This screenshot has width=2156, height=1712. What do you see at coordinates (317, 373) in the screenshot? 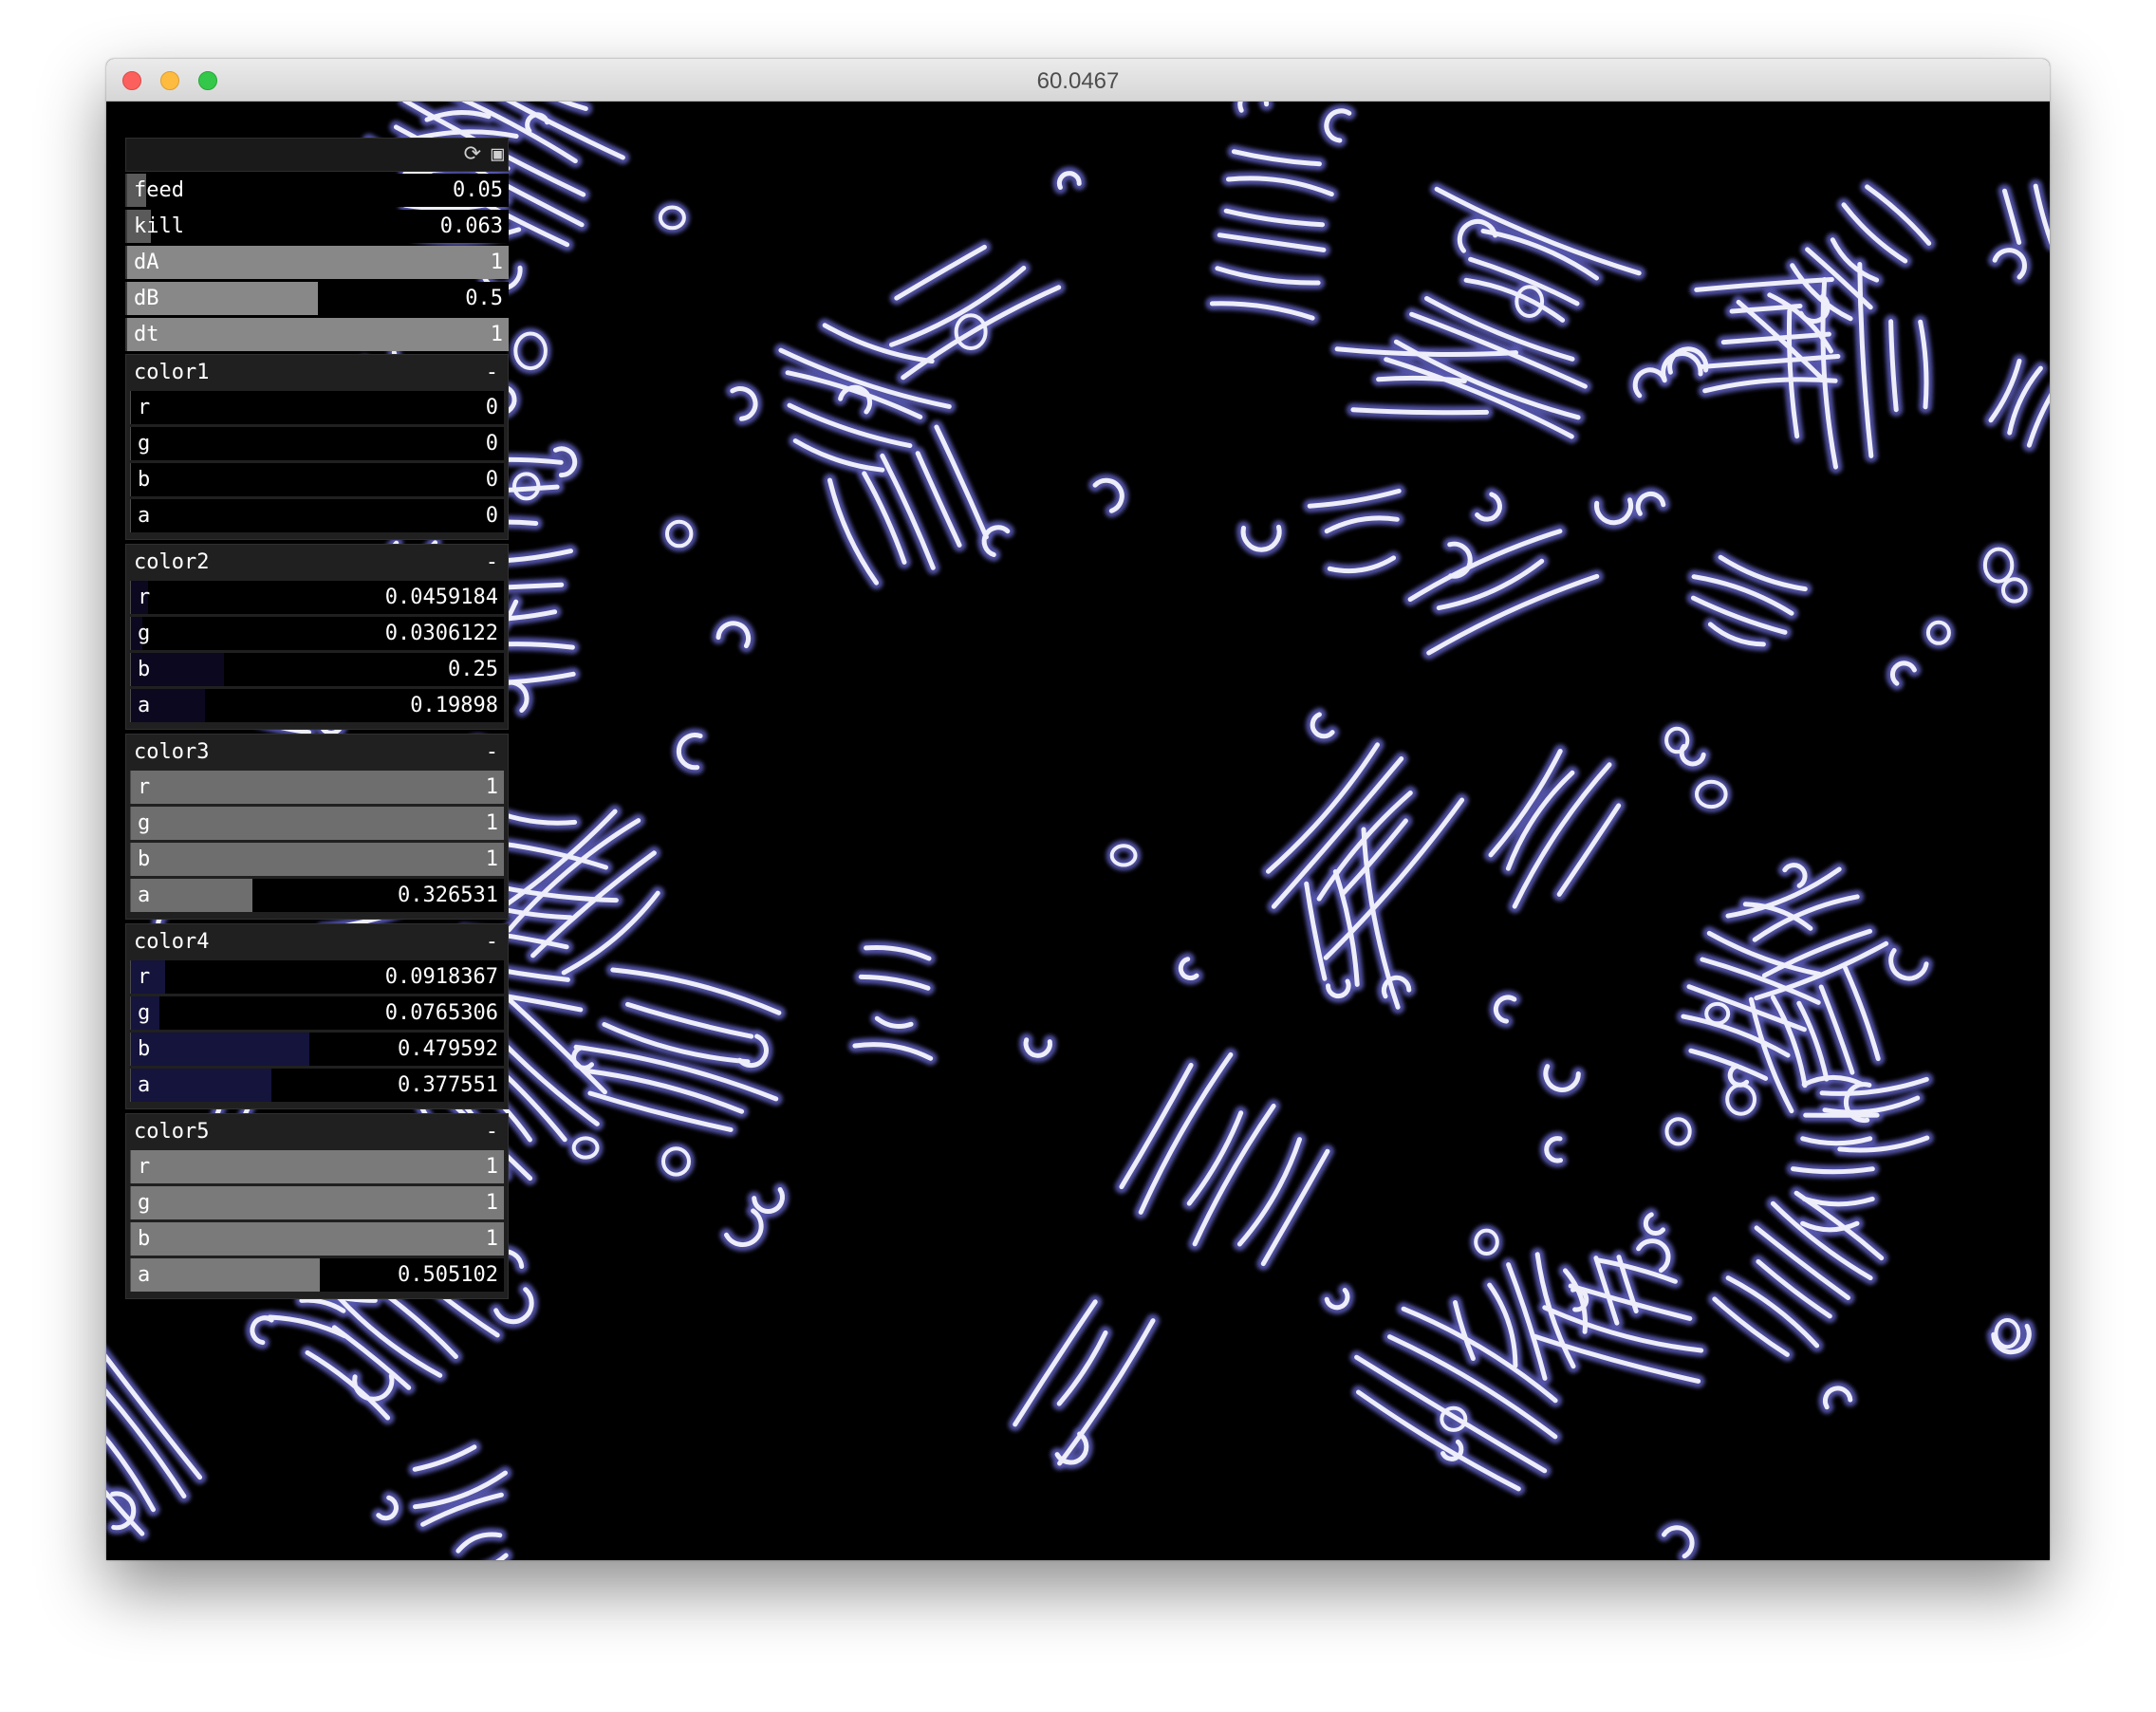
I see `color1-group-header: color1 -` at bounding box center [317, 373].